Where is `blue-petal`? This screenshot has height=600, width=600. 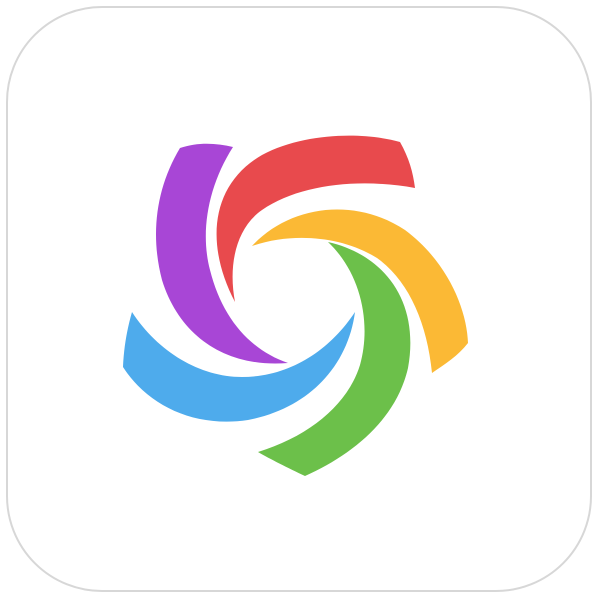 blue-petal is located at coordinates (239, 367).